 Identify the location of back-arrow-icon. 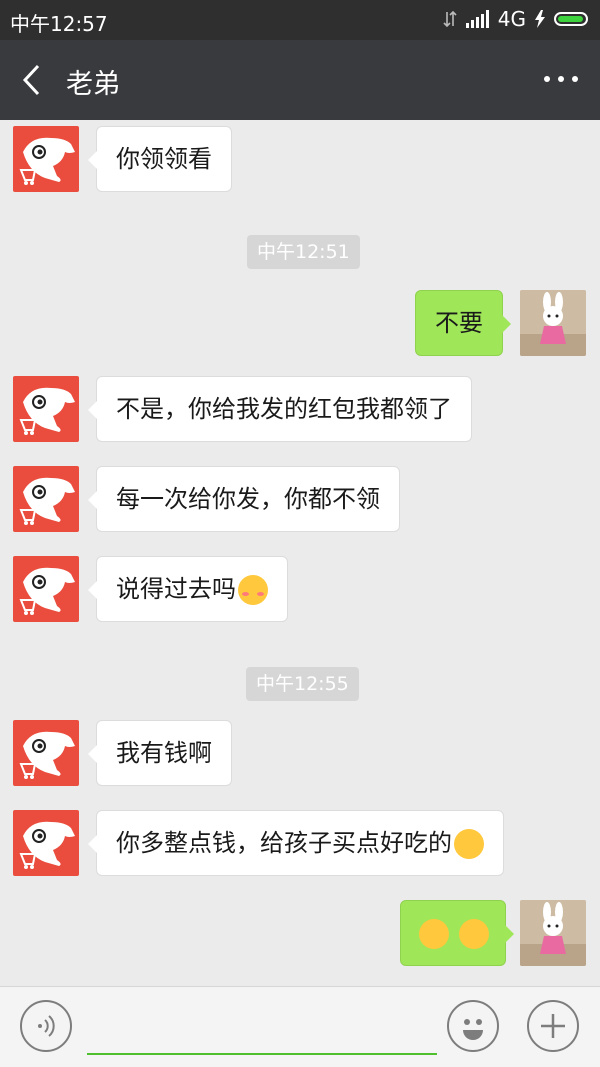
(33, 80).